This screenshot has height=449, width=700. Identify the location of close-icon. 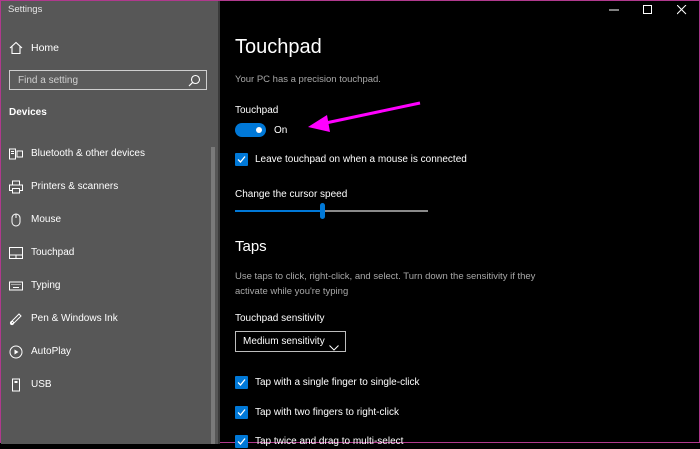
(682, 10).